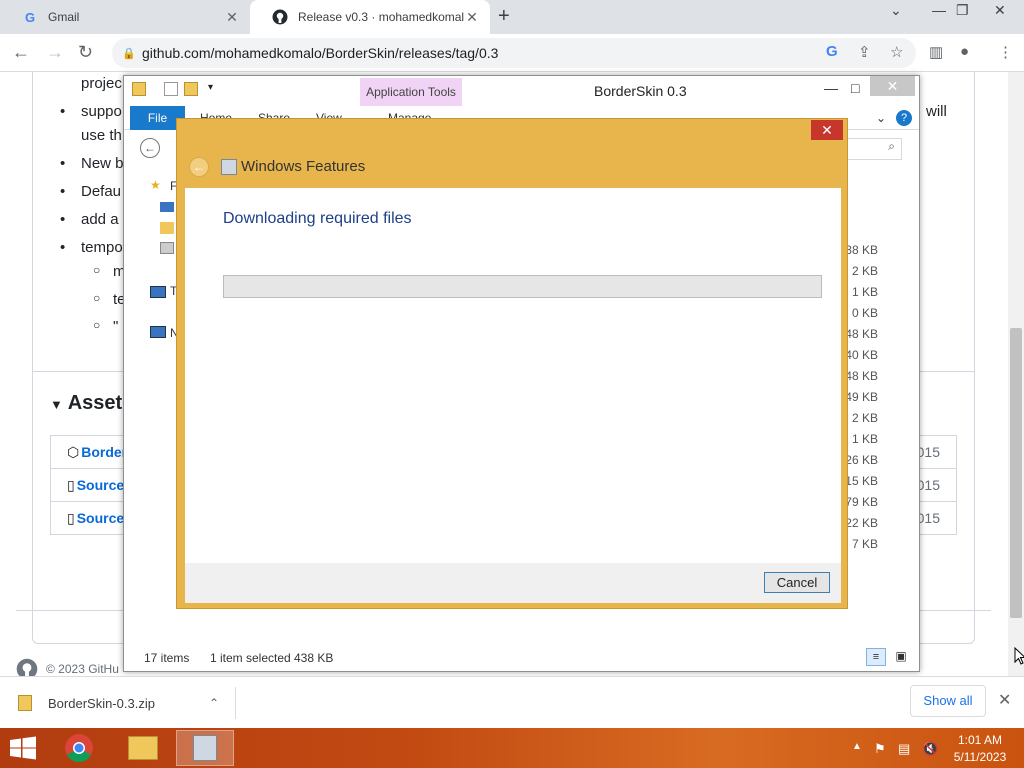 The image size is (1024, 768). I want to click on new-folder-icon, so click(191, 89).